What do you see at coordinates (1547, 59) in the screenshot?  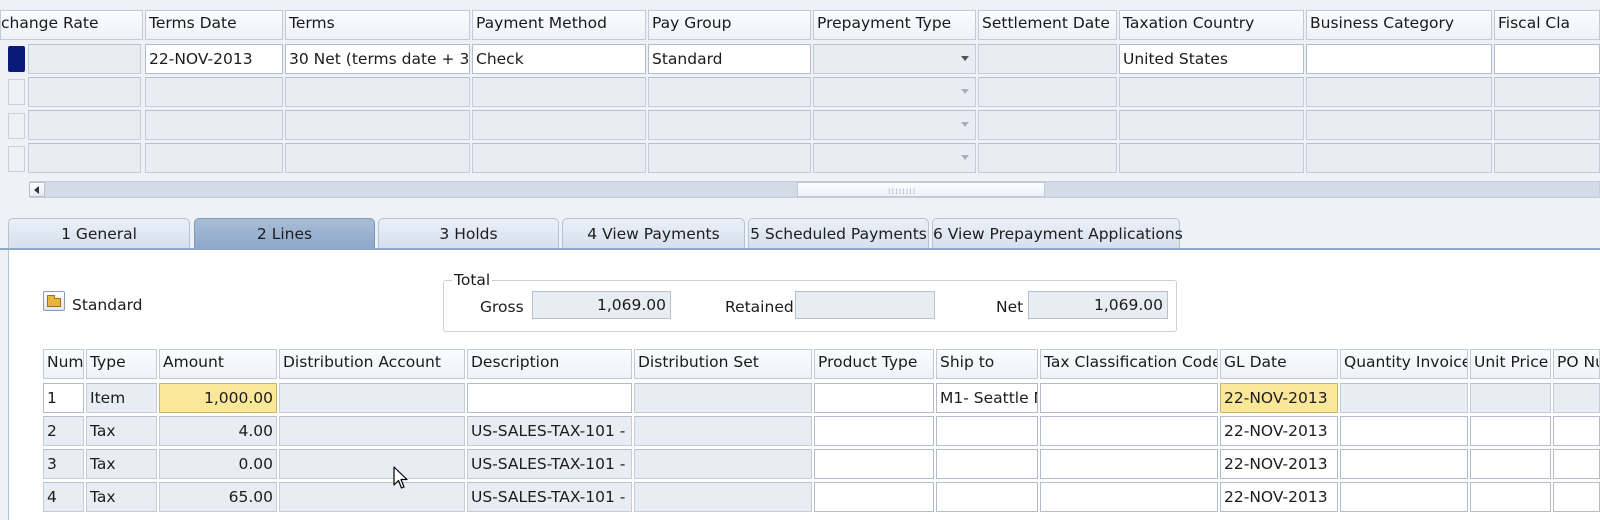 I see `fiscal-classification-field` at bounding box center [1547, 59].